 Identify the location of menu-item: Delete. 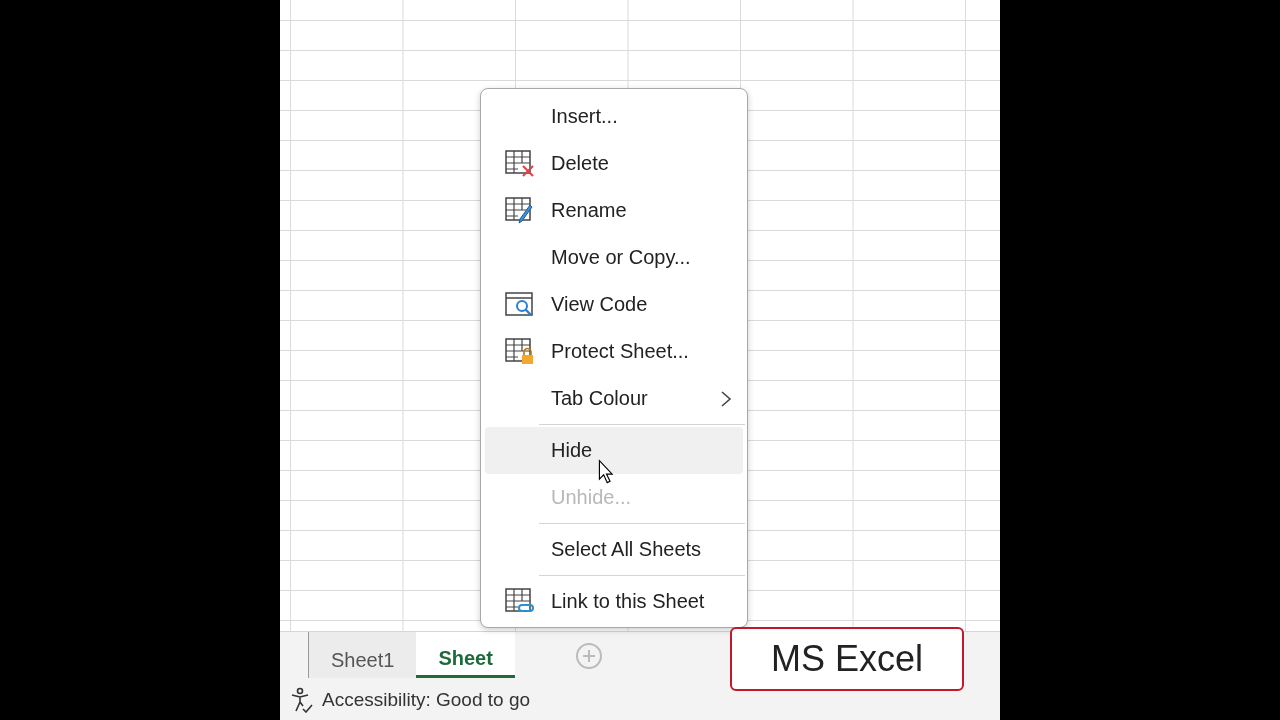
(614, 163).